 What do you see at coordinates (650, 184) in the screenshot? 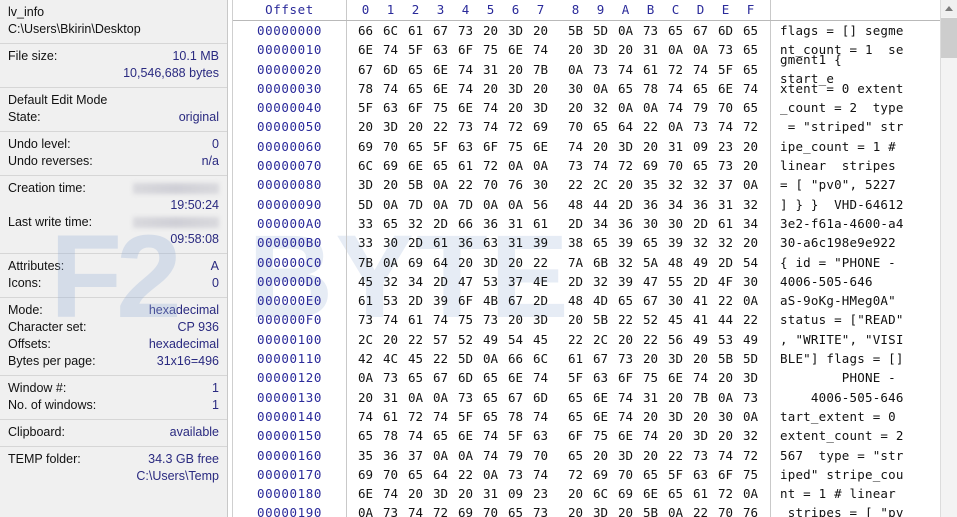
I see `hex-byte: 35` at bounding box center [650, 184].